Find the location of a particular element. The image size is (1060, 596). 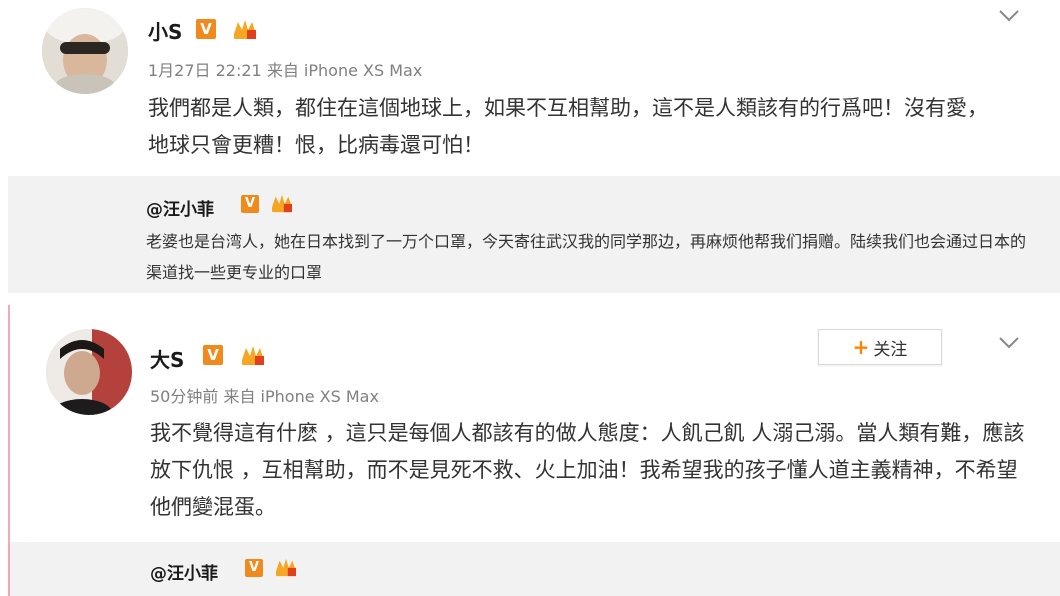

plus-icon: + is located at coordinates (861, 347).